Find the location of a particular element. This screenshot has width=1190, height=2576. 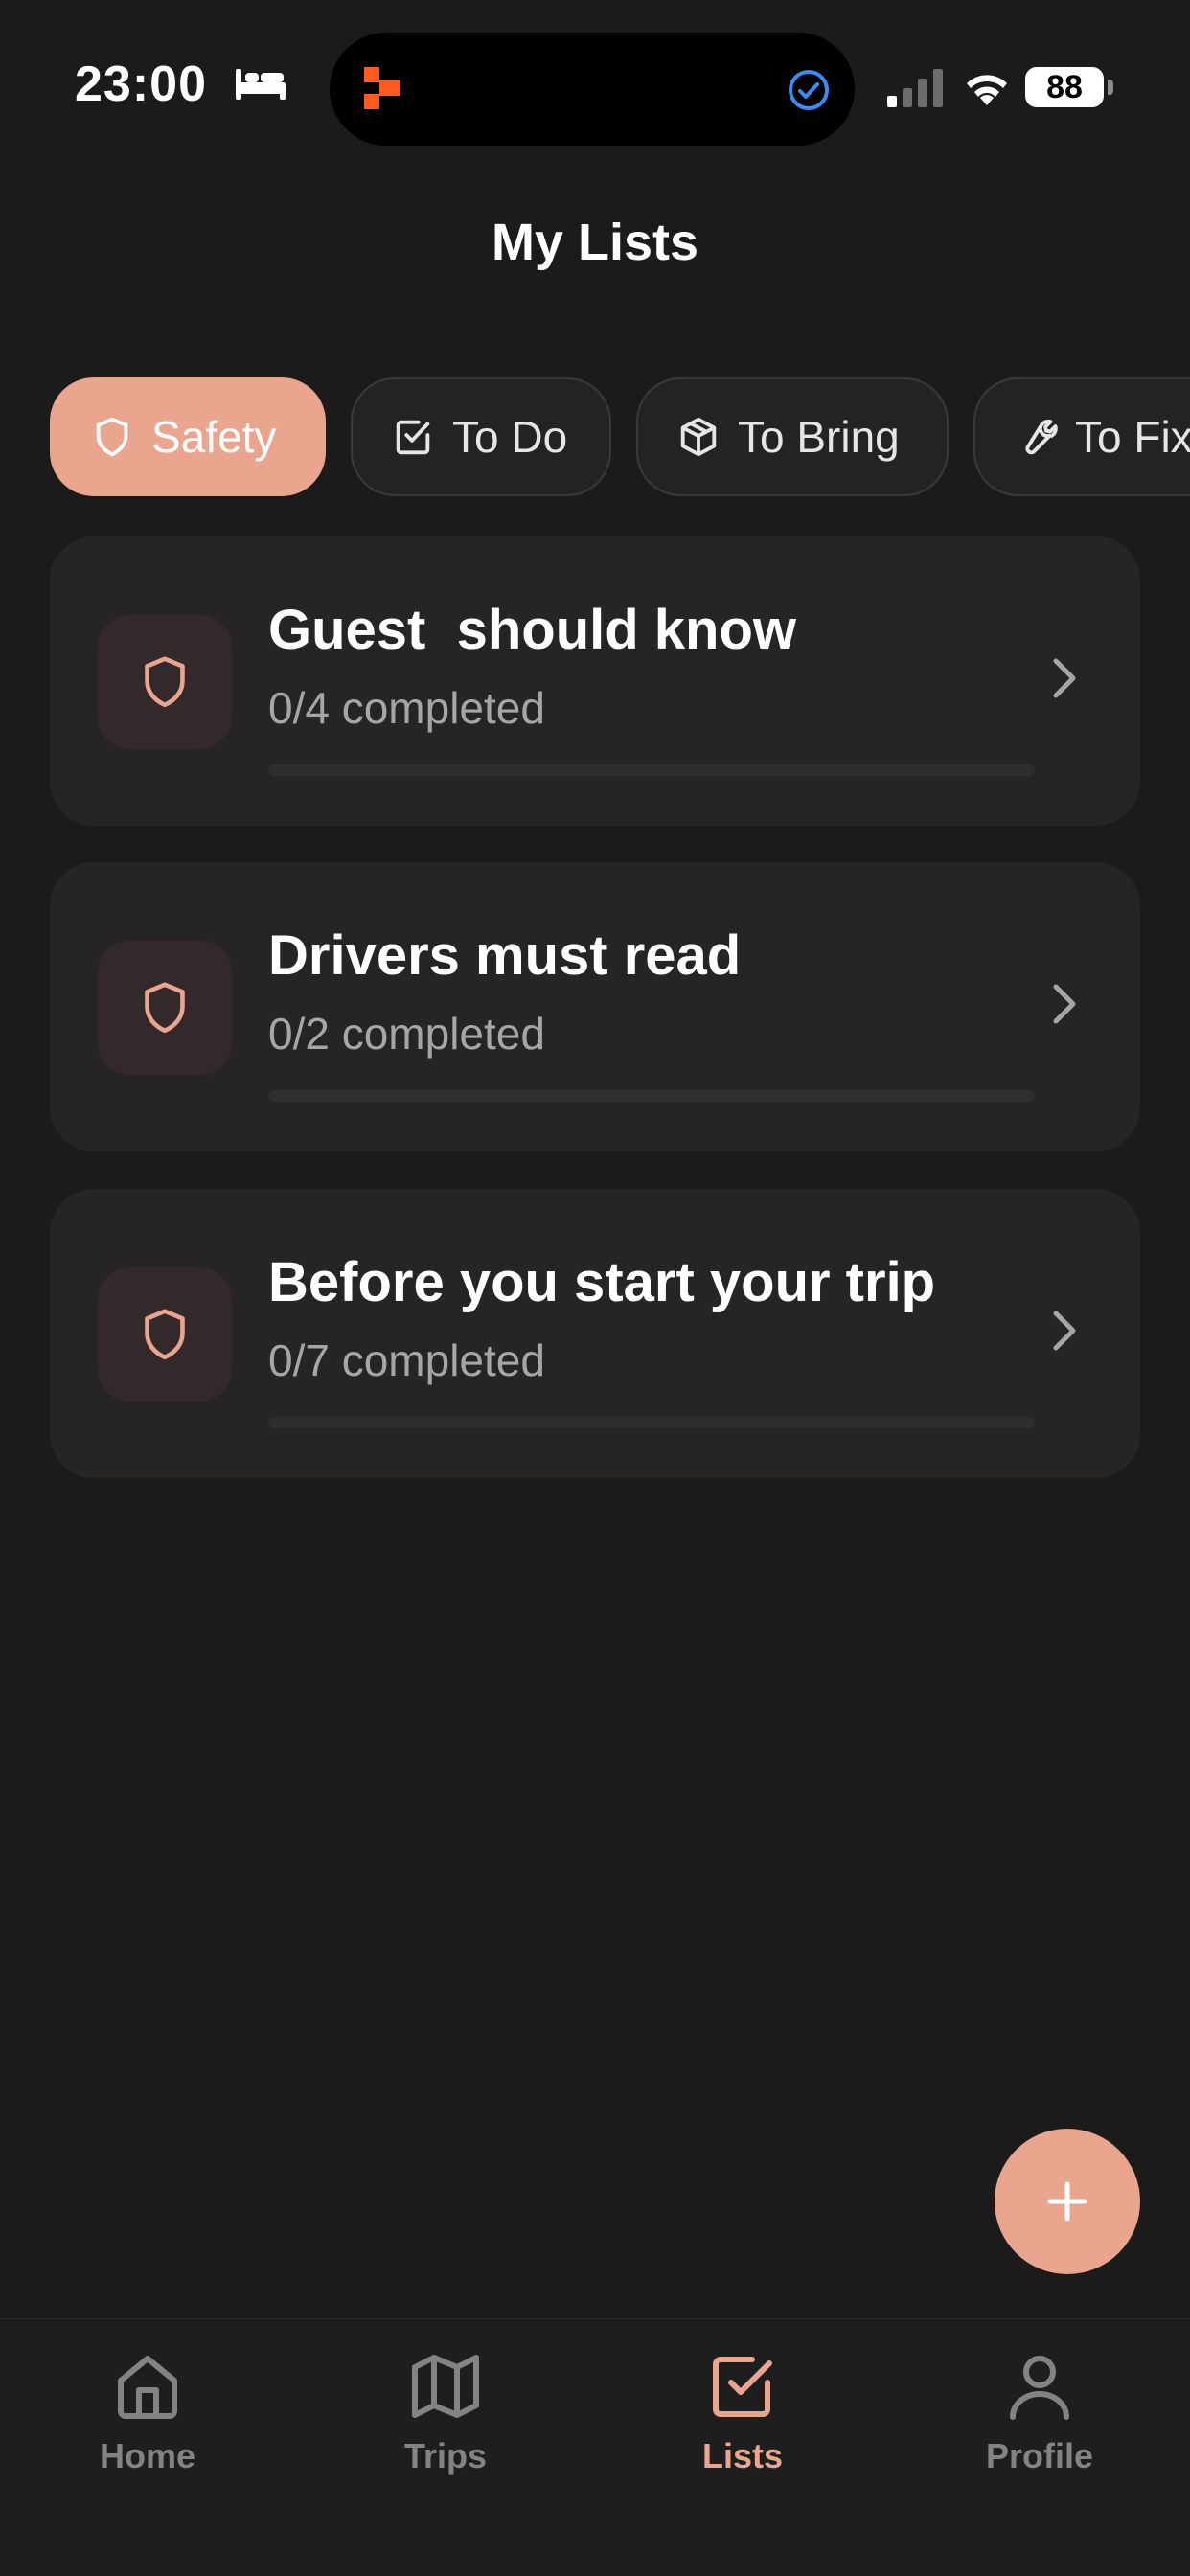

list-progress-text: 0/4 completed is located at coordinates (406, 708).